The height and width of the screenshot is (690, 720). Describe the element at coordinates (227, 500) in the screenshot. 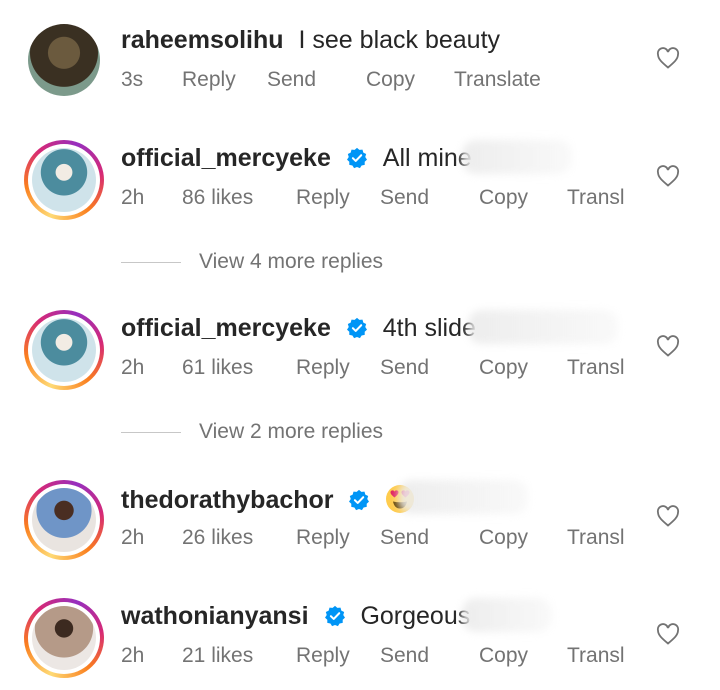

I see `username: thedorathybachor` at that location.